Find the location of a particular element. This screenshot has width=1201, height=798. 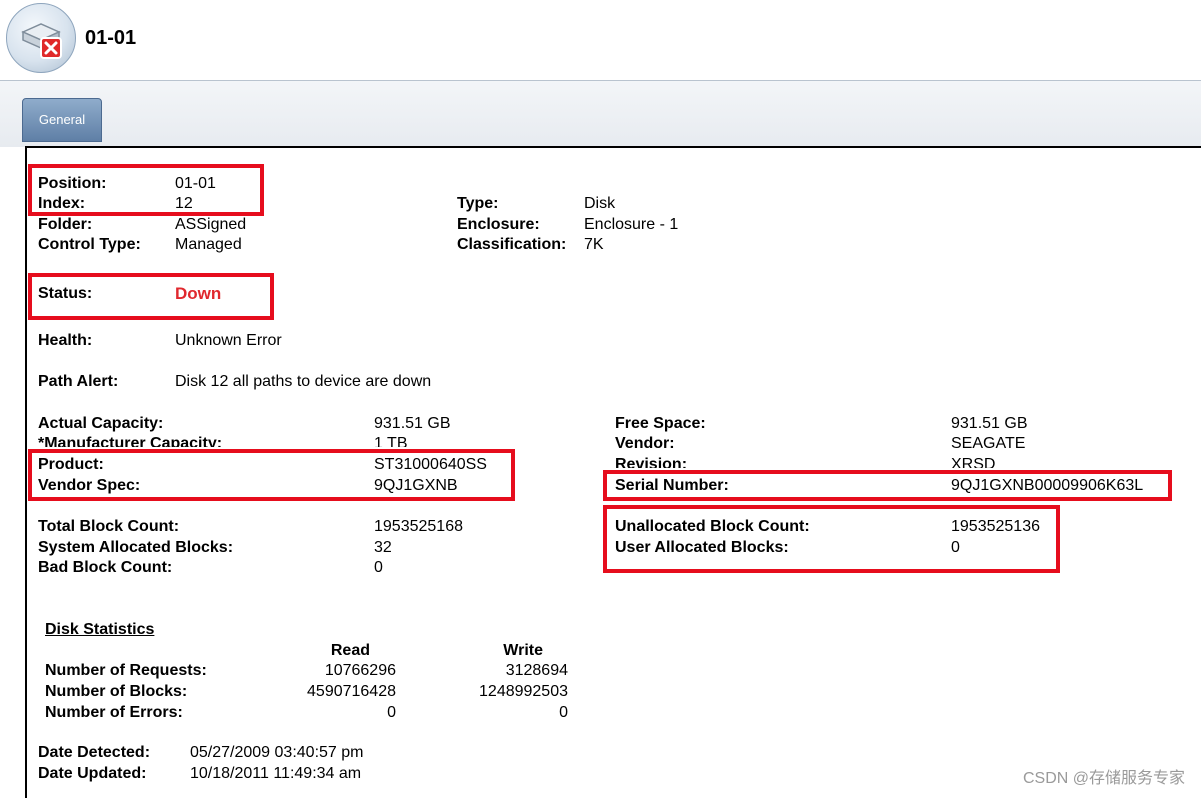

bad-block-count-label: Bad Block Count: is located at coordinates (105, 567).